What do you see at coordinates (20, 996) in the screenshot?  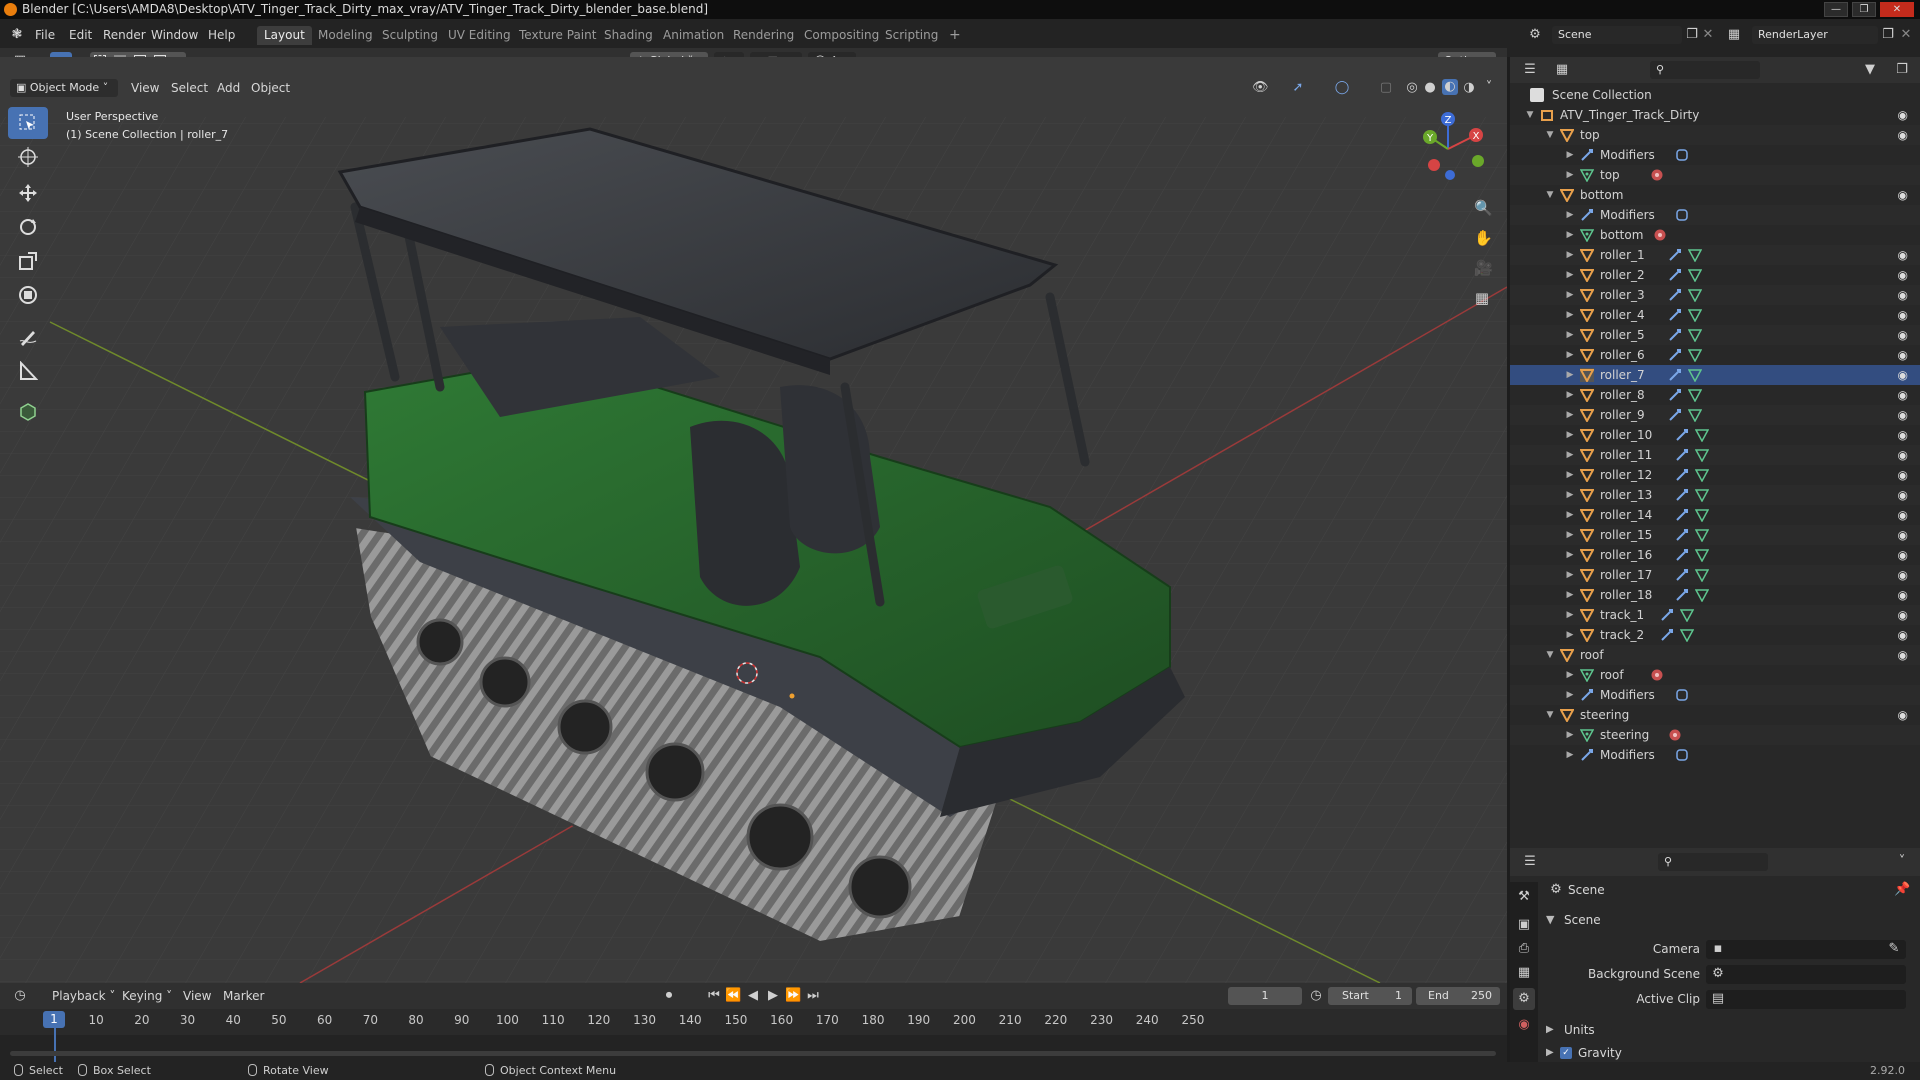 I see `timeline-editor-icon: ◷` at bounding box center [20, 996].